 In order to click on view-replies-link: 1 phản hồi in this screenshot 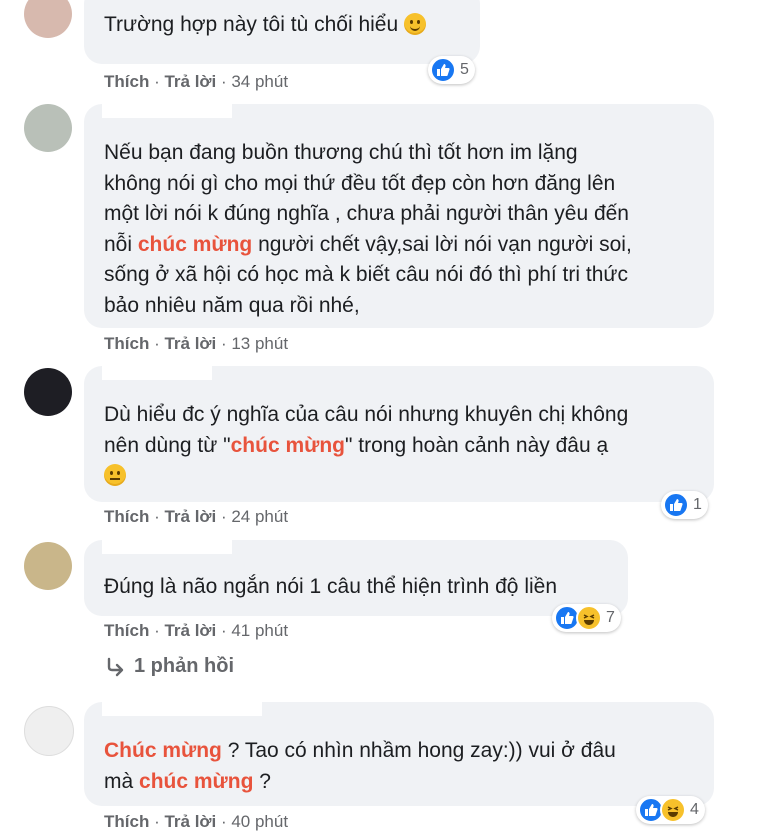, I will do `click(169, 666)`.